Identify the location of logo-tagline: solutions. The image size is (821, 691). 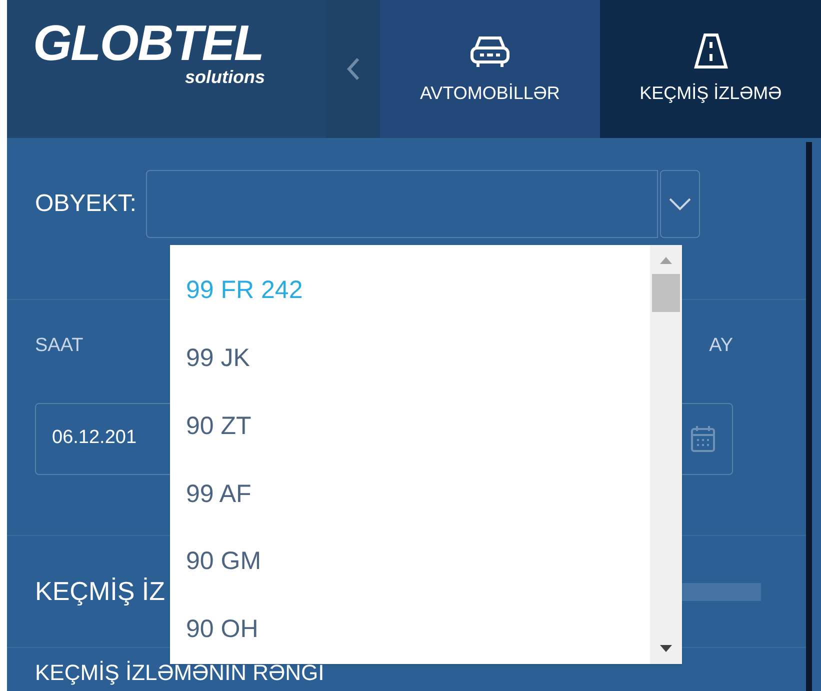
(225, 77).